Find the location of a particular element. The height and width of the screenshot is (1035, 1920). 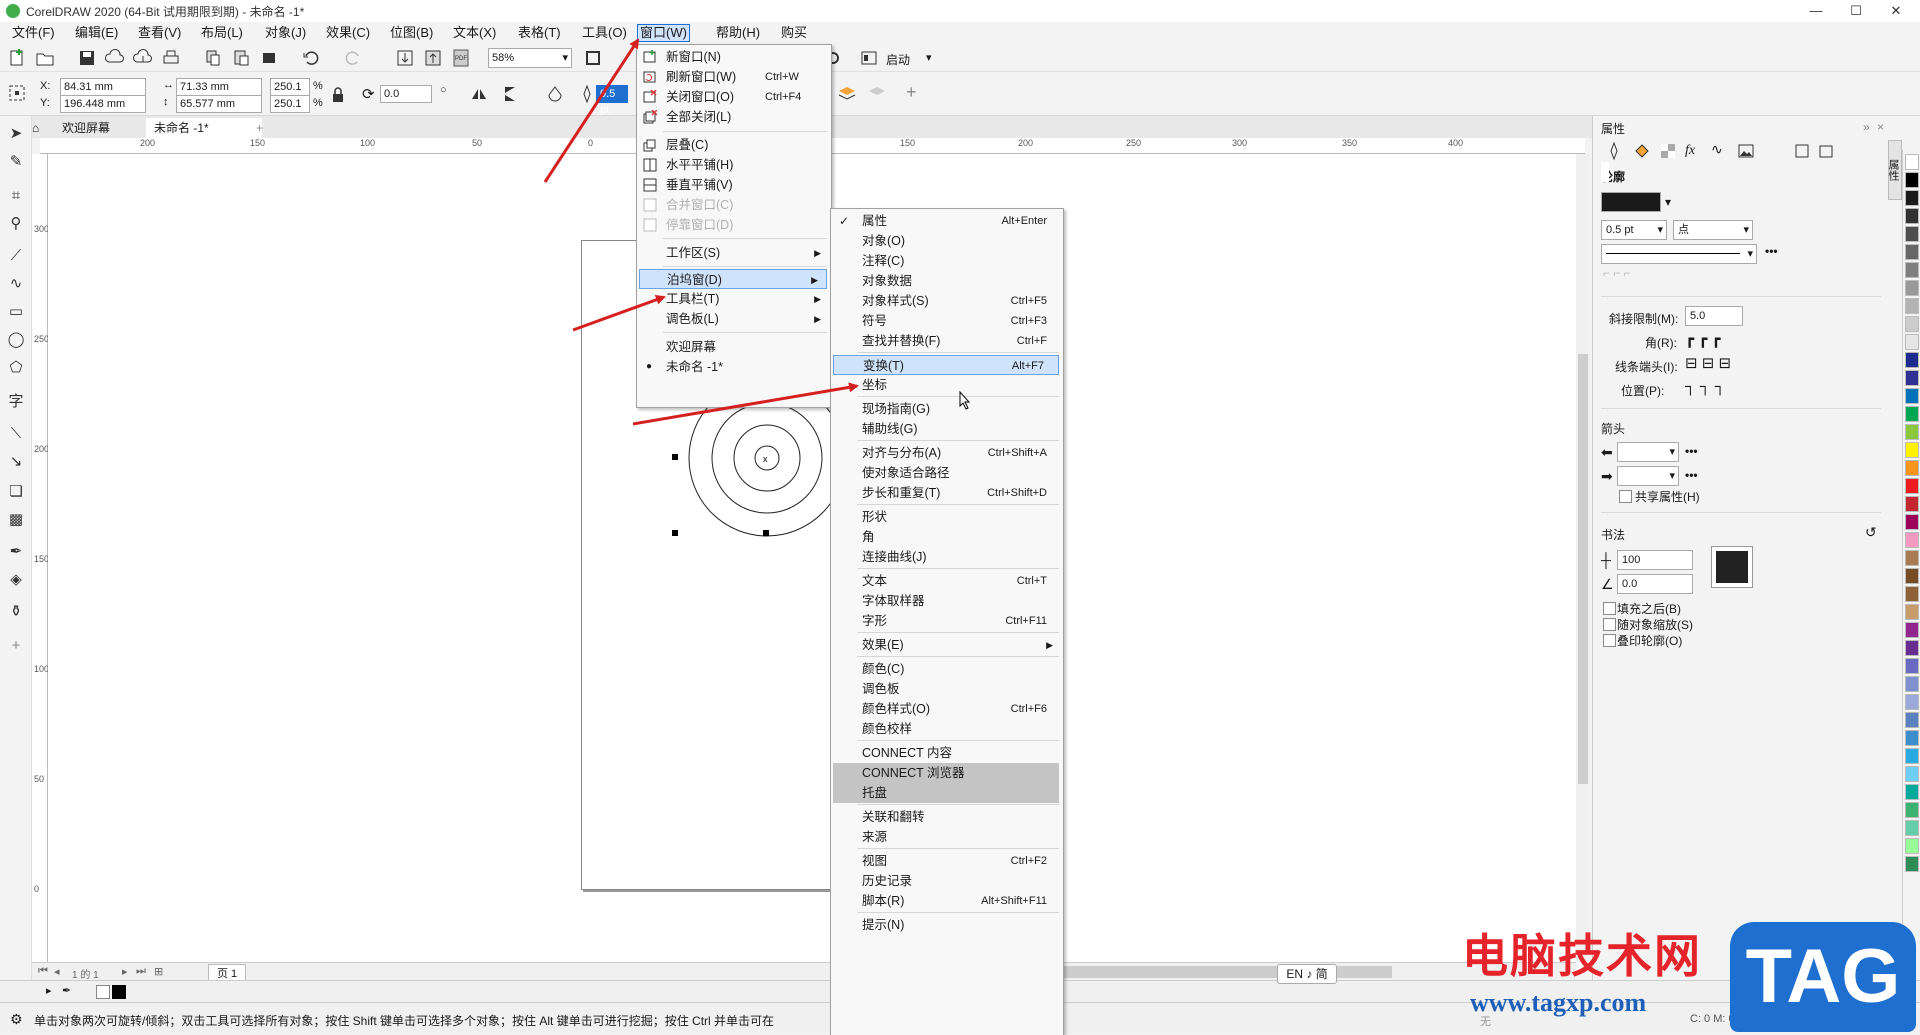

menu-item-color-palettes: 调色板(L) ▶ is located at coordinates (733, 319).